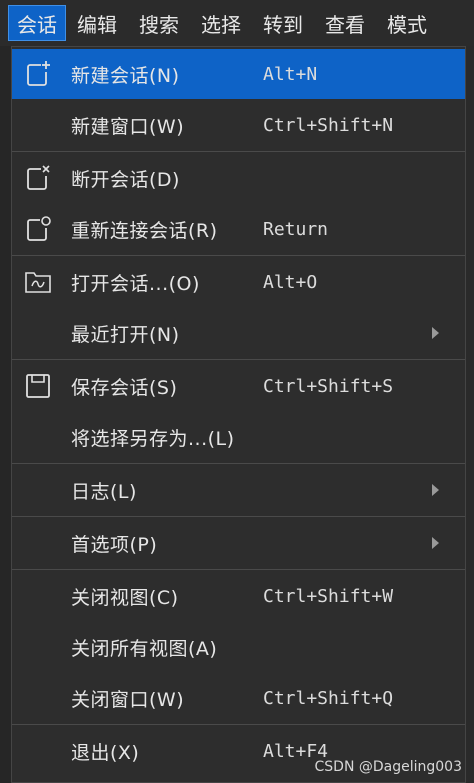 The image size is (474, 783). What do you see at coordinates (328, 596) in the screenshot?
I see `close-view-shortcut: Ctrl+Shift+W` at bounding box center [328, 596].